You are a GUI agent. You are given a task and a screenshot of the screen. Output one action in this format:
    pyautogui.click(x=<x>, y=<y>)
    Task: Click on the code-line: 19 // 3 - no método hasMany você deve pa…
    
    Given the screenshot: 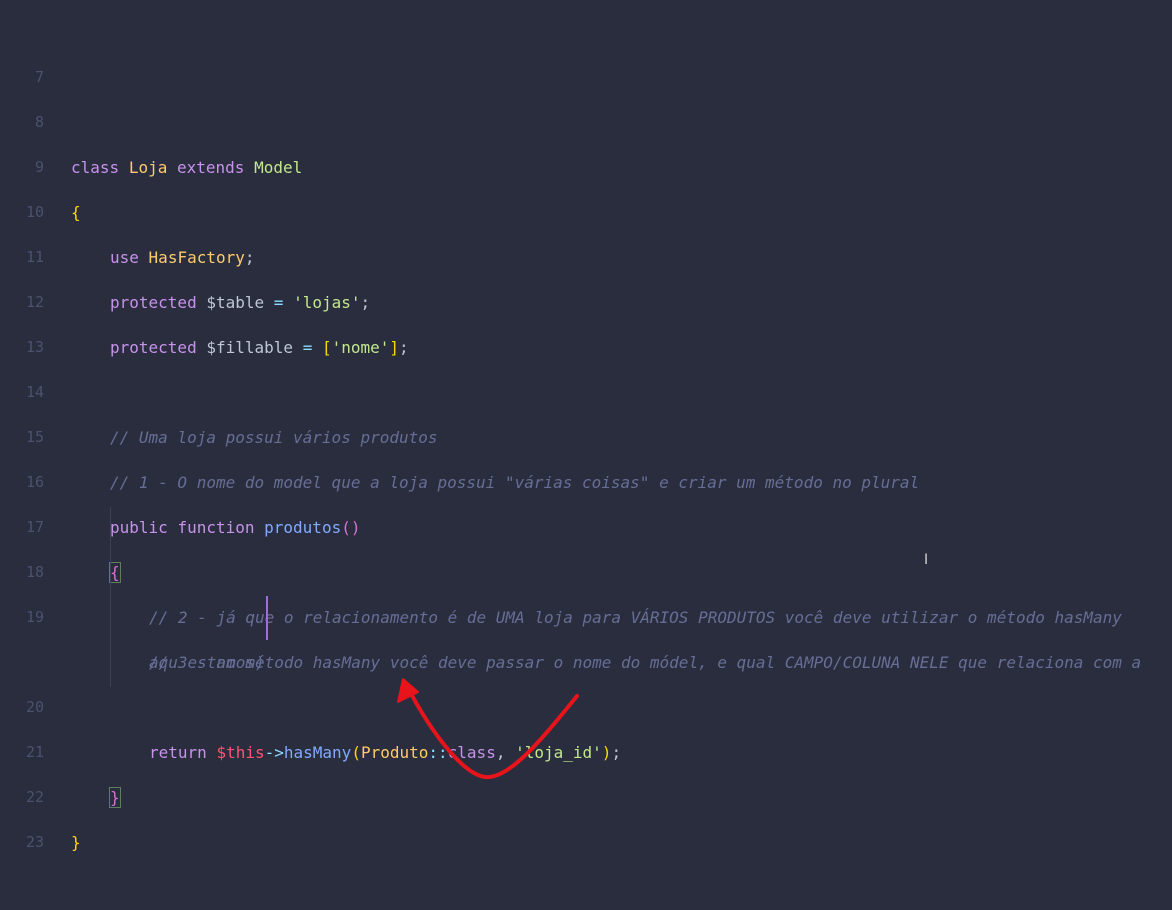 What is the action you would take?
    pyautogui.click(x=586, y=611)
    